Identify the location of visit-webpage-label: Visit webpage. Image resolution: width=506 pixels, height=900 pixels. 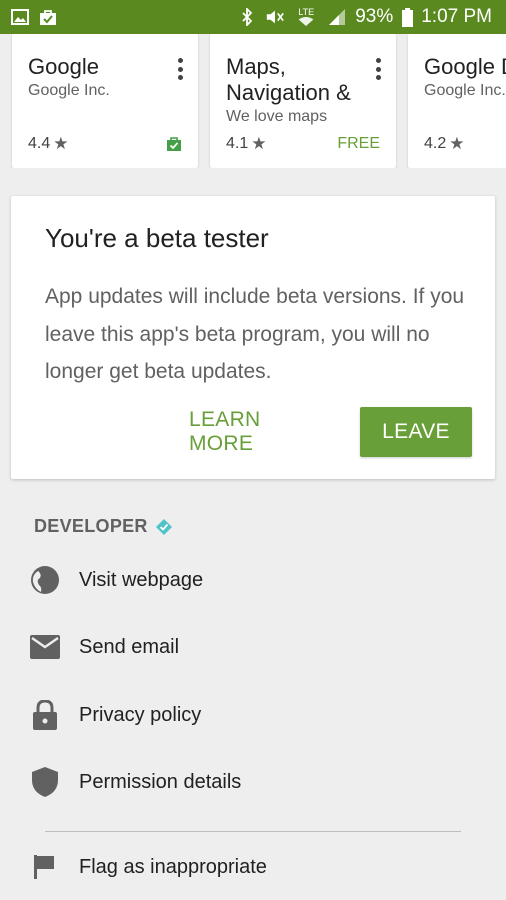
(141, 579).